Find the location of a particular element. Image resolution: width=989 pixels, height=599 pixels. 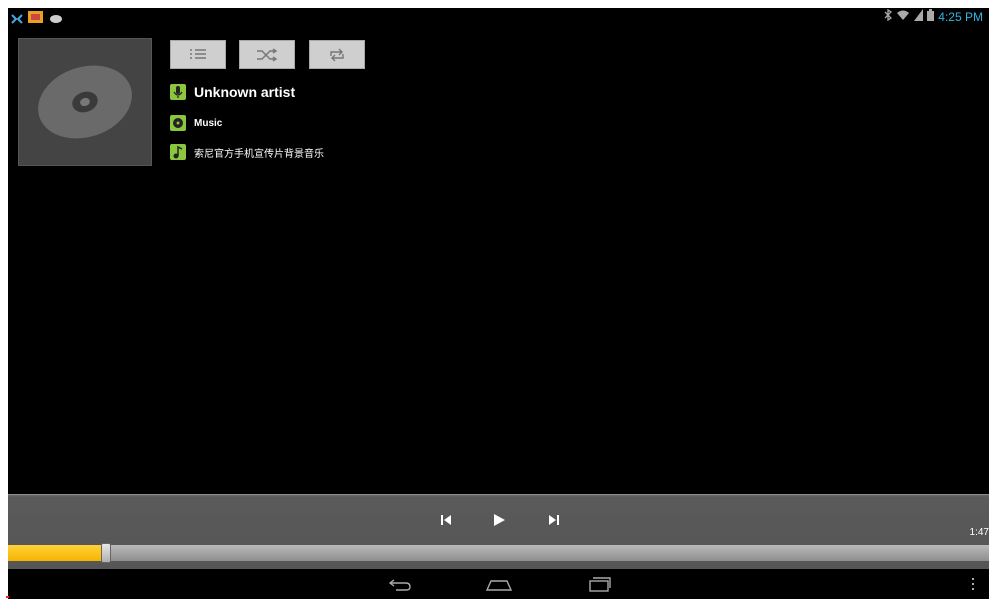

seek-thumb is located at coordinates (106, 553).